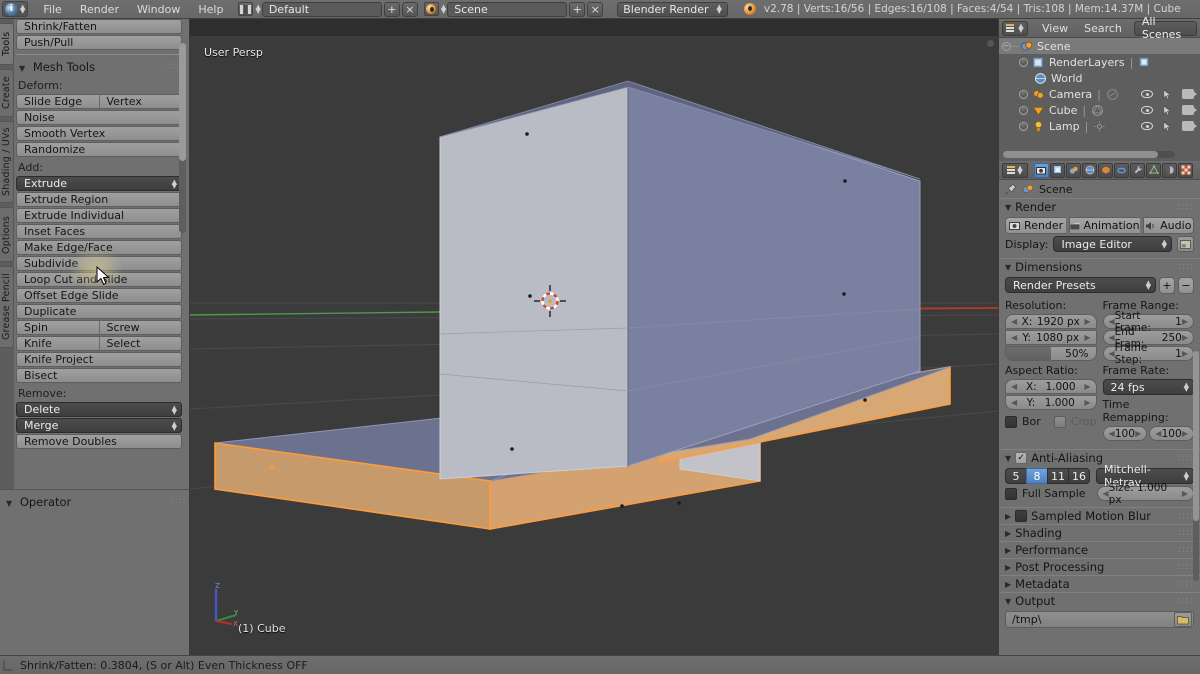 Image resolution: width=1200 pixels, height=674 pixels. What do you see at coordinates (99, 133) in the screenshot?
I see `button-smooth-vertex: Smooth Vertex` at bounding box center [99, 133].